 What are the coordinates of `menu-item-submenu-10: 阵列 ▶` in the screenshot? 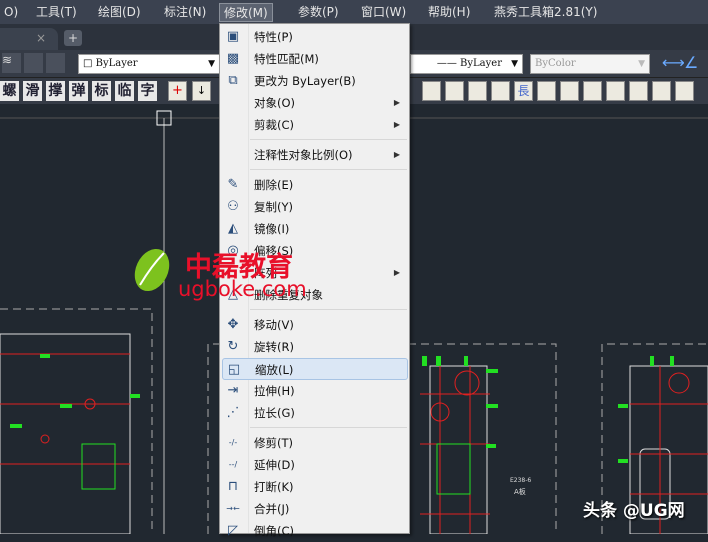 It's located at (315, 273).